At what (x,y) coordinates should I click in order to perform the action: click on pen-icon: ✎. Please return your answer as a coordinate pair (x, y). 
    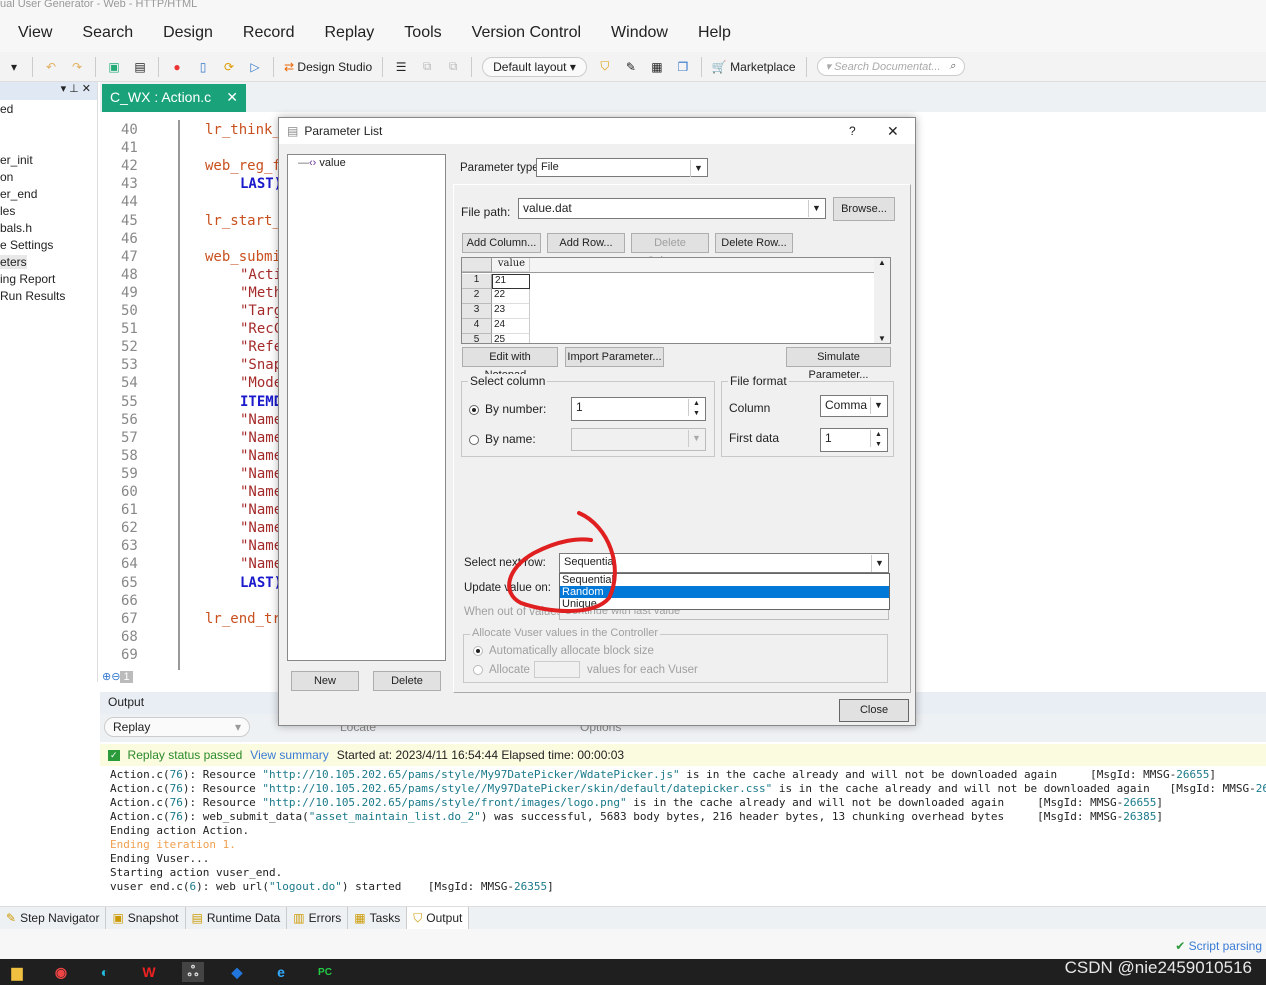
    Looking at the image, I should click on (631, 67).